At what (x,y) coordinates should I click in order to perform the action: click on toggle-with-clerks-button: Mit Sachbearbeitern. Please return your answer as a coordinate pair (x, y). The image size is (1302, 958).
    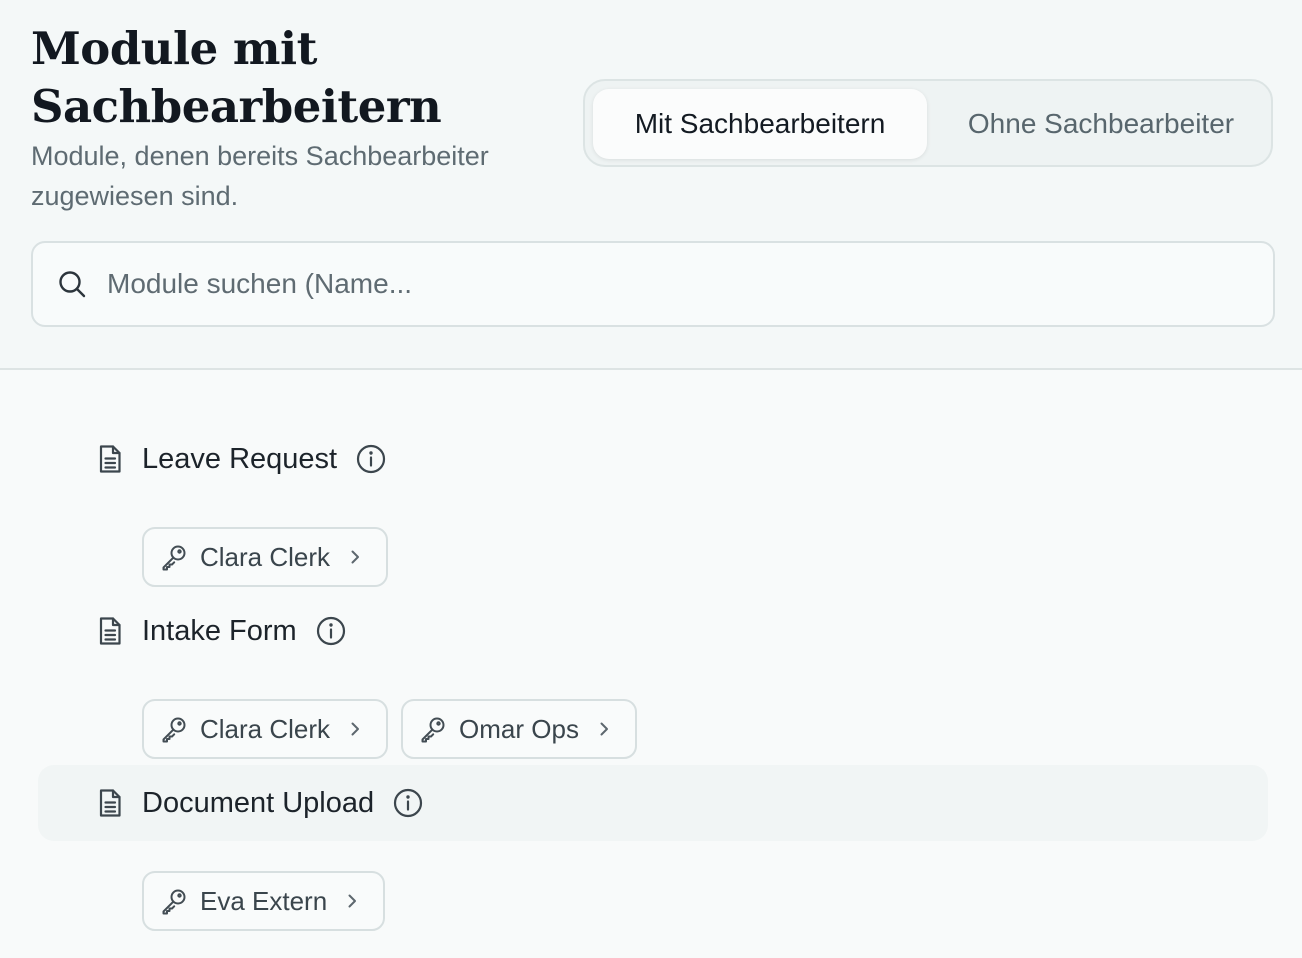
    Looking at the image, I should click on (760, 124).